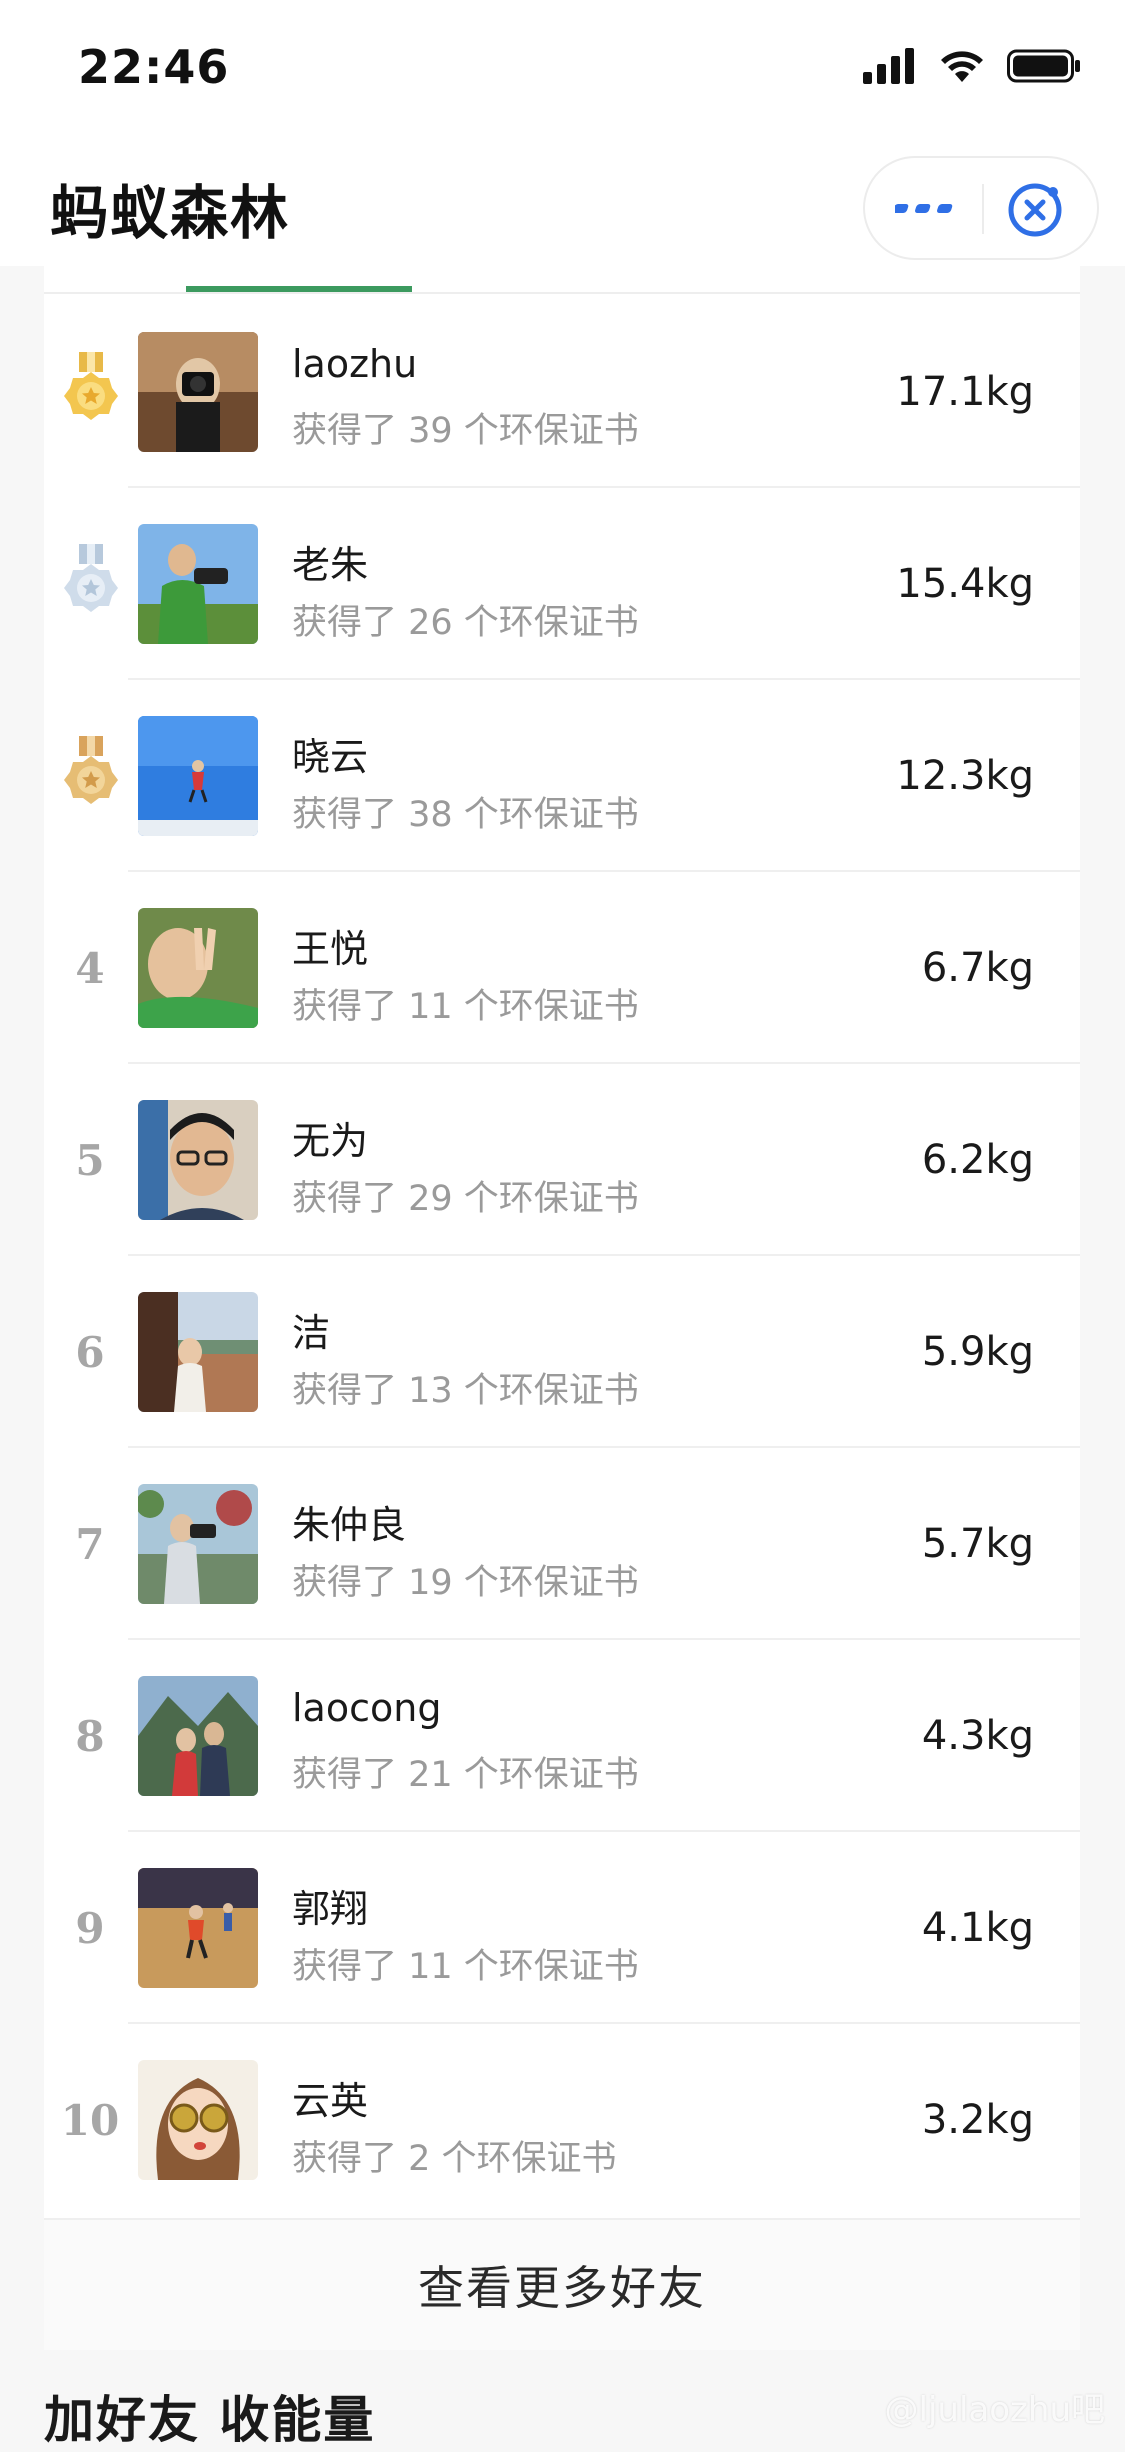 The height and width of the screenshot is (2452, 1125). I want to click on friend-name: laocong, so click(367, 1708).